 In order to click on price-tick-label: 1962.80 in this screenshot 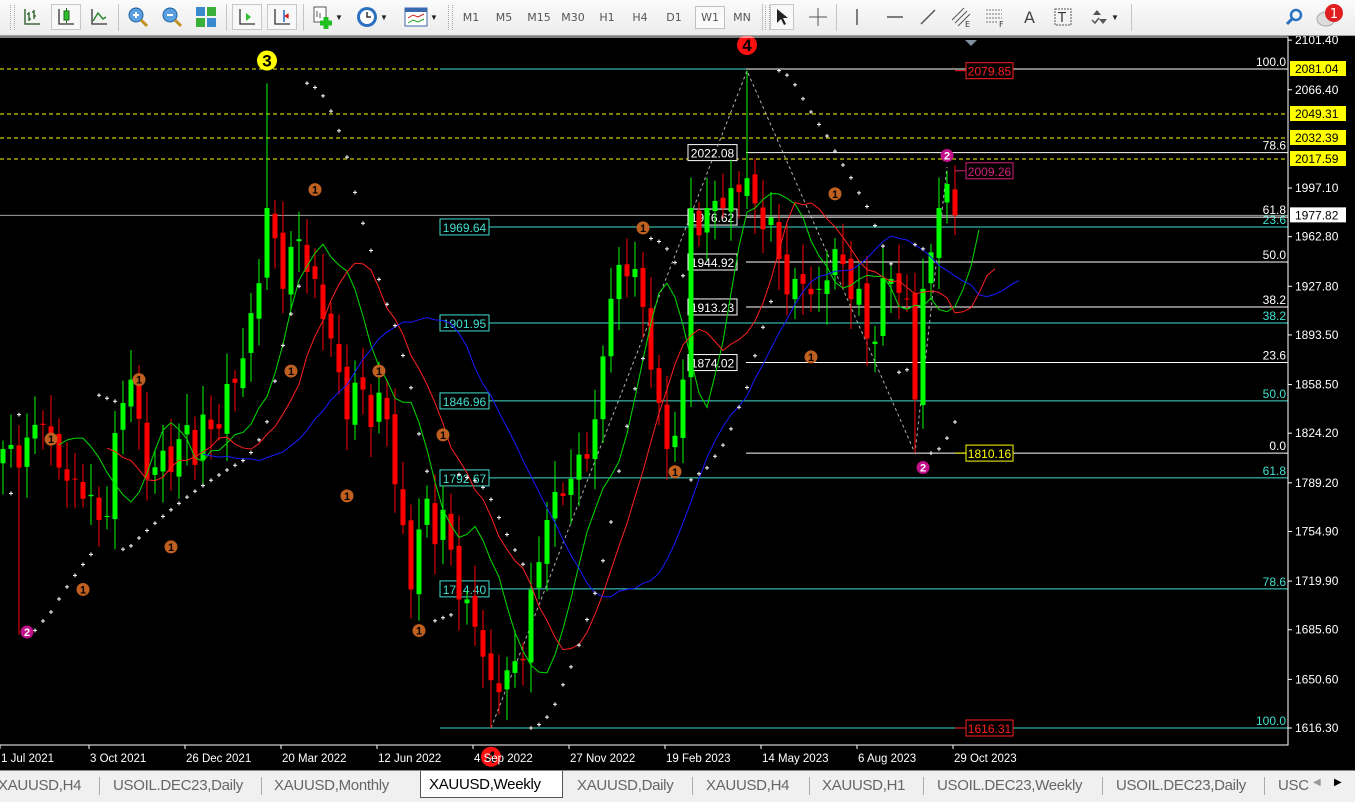, I will do `click(1317, 237)`.